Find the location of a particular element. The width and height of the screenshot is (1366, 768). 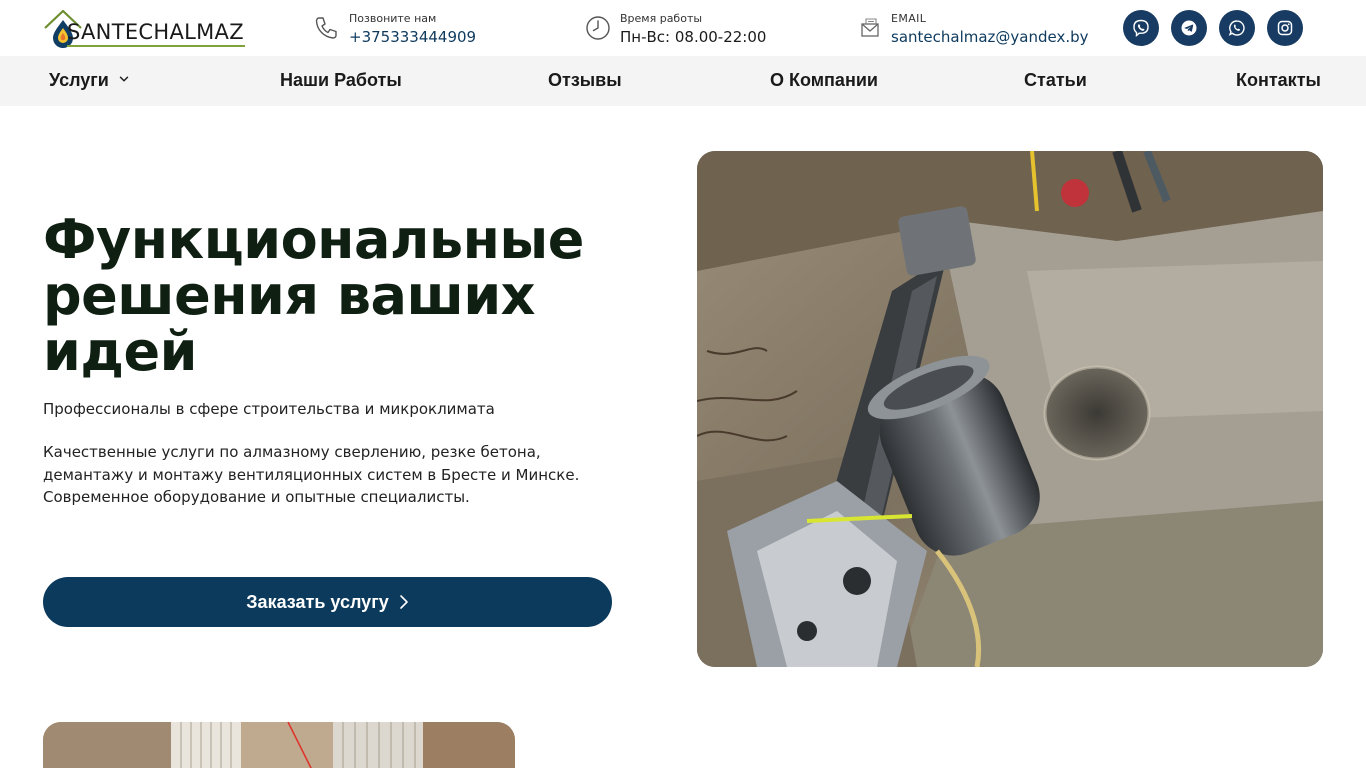

phone-number-link: +375333444909 is located at coordinates (412, 37).